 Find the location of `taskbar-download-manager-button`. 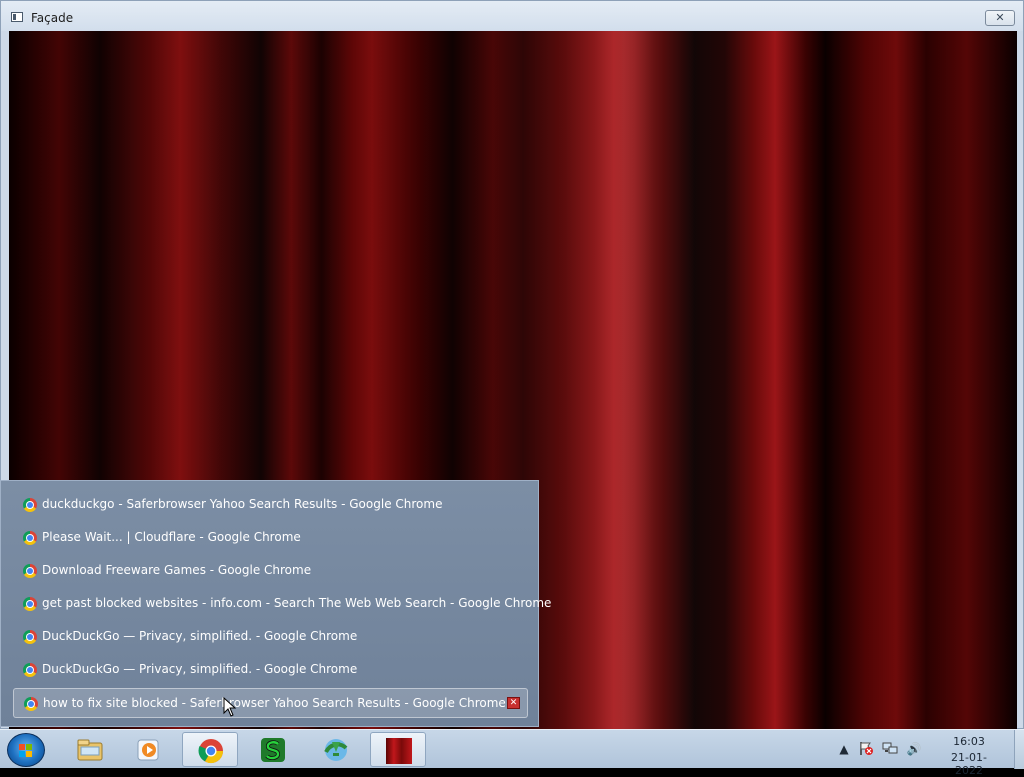

taskbar-download-manager-button is located at coordinates (336, 749).